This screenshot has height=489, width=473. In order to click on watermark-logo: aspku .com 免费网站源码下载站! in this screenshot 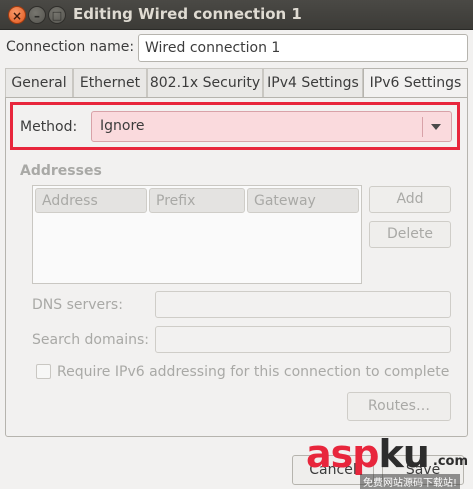, I will do `click(386, 460)`.